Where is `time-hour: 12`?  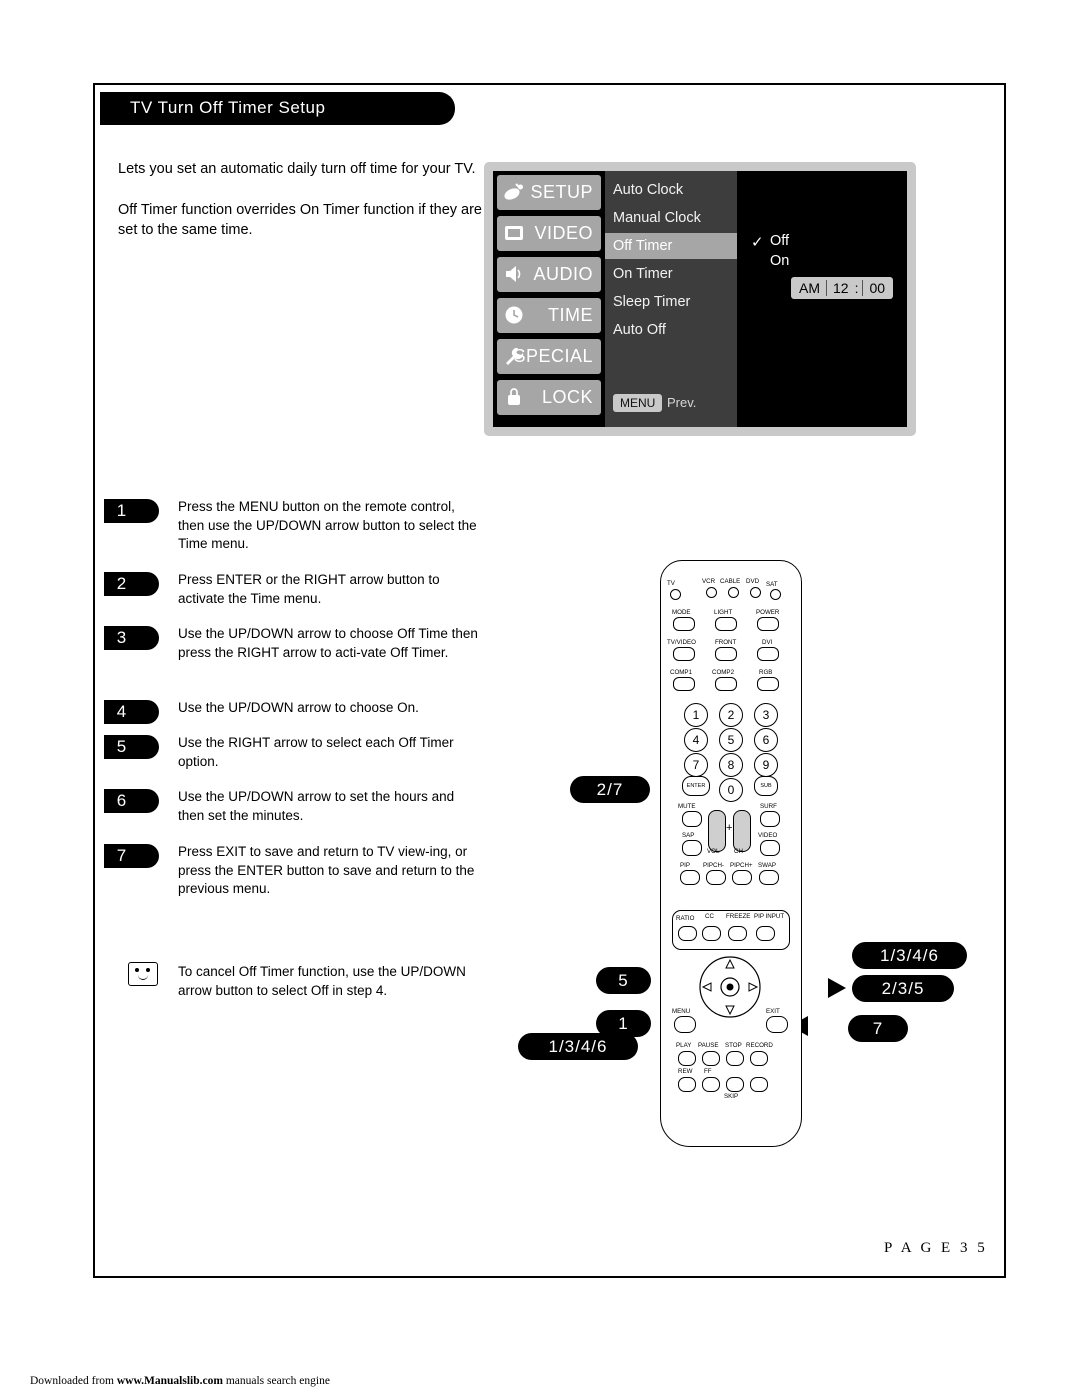 time-hour: 12 is located at coordinates (841, 288).